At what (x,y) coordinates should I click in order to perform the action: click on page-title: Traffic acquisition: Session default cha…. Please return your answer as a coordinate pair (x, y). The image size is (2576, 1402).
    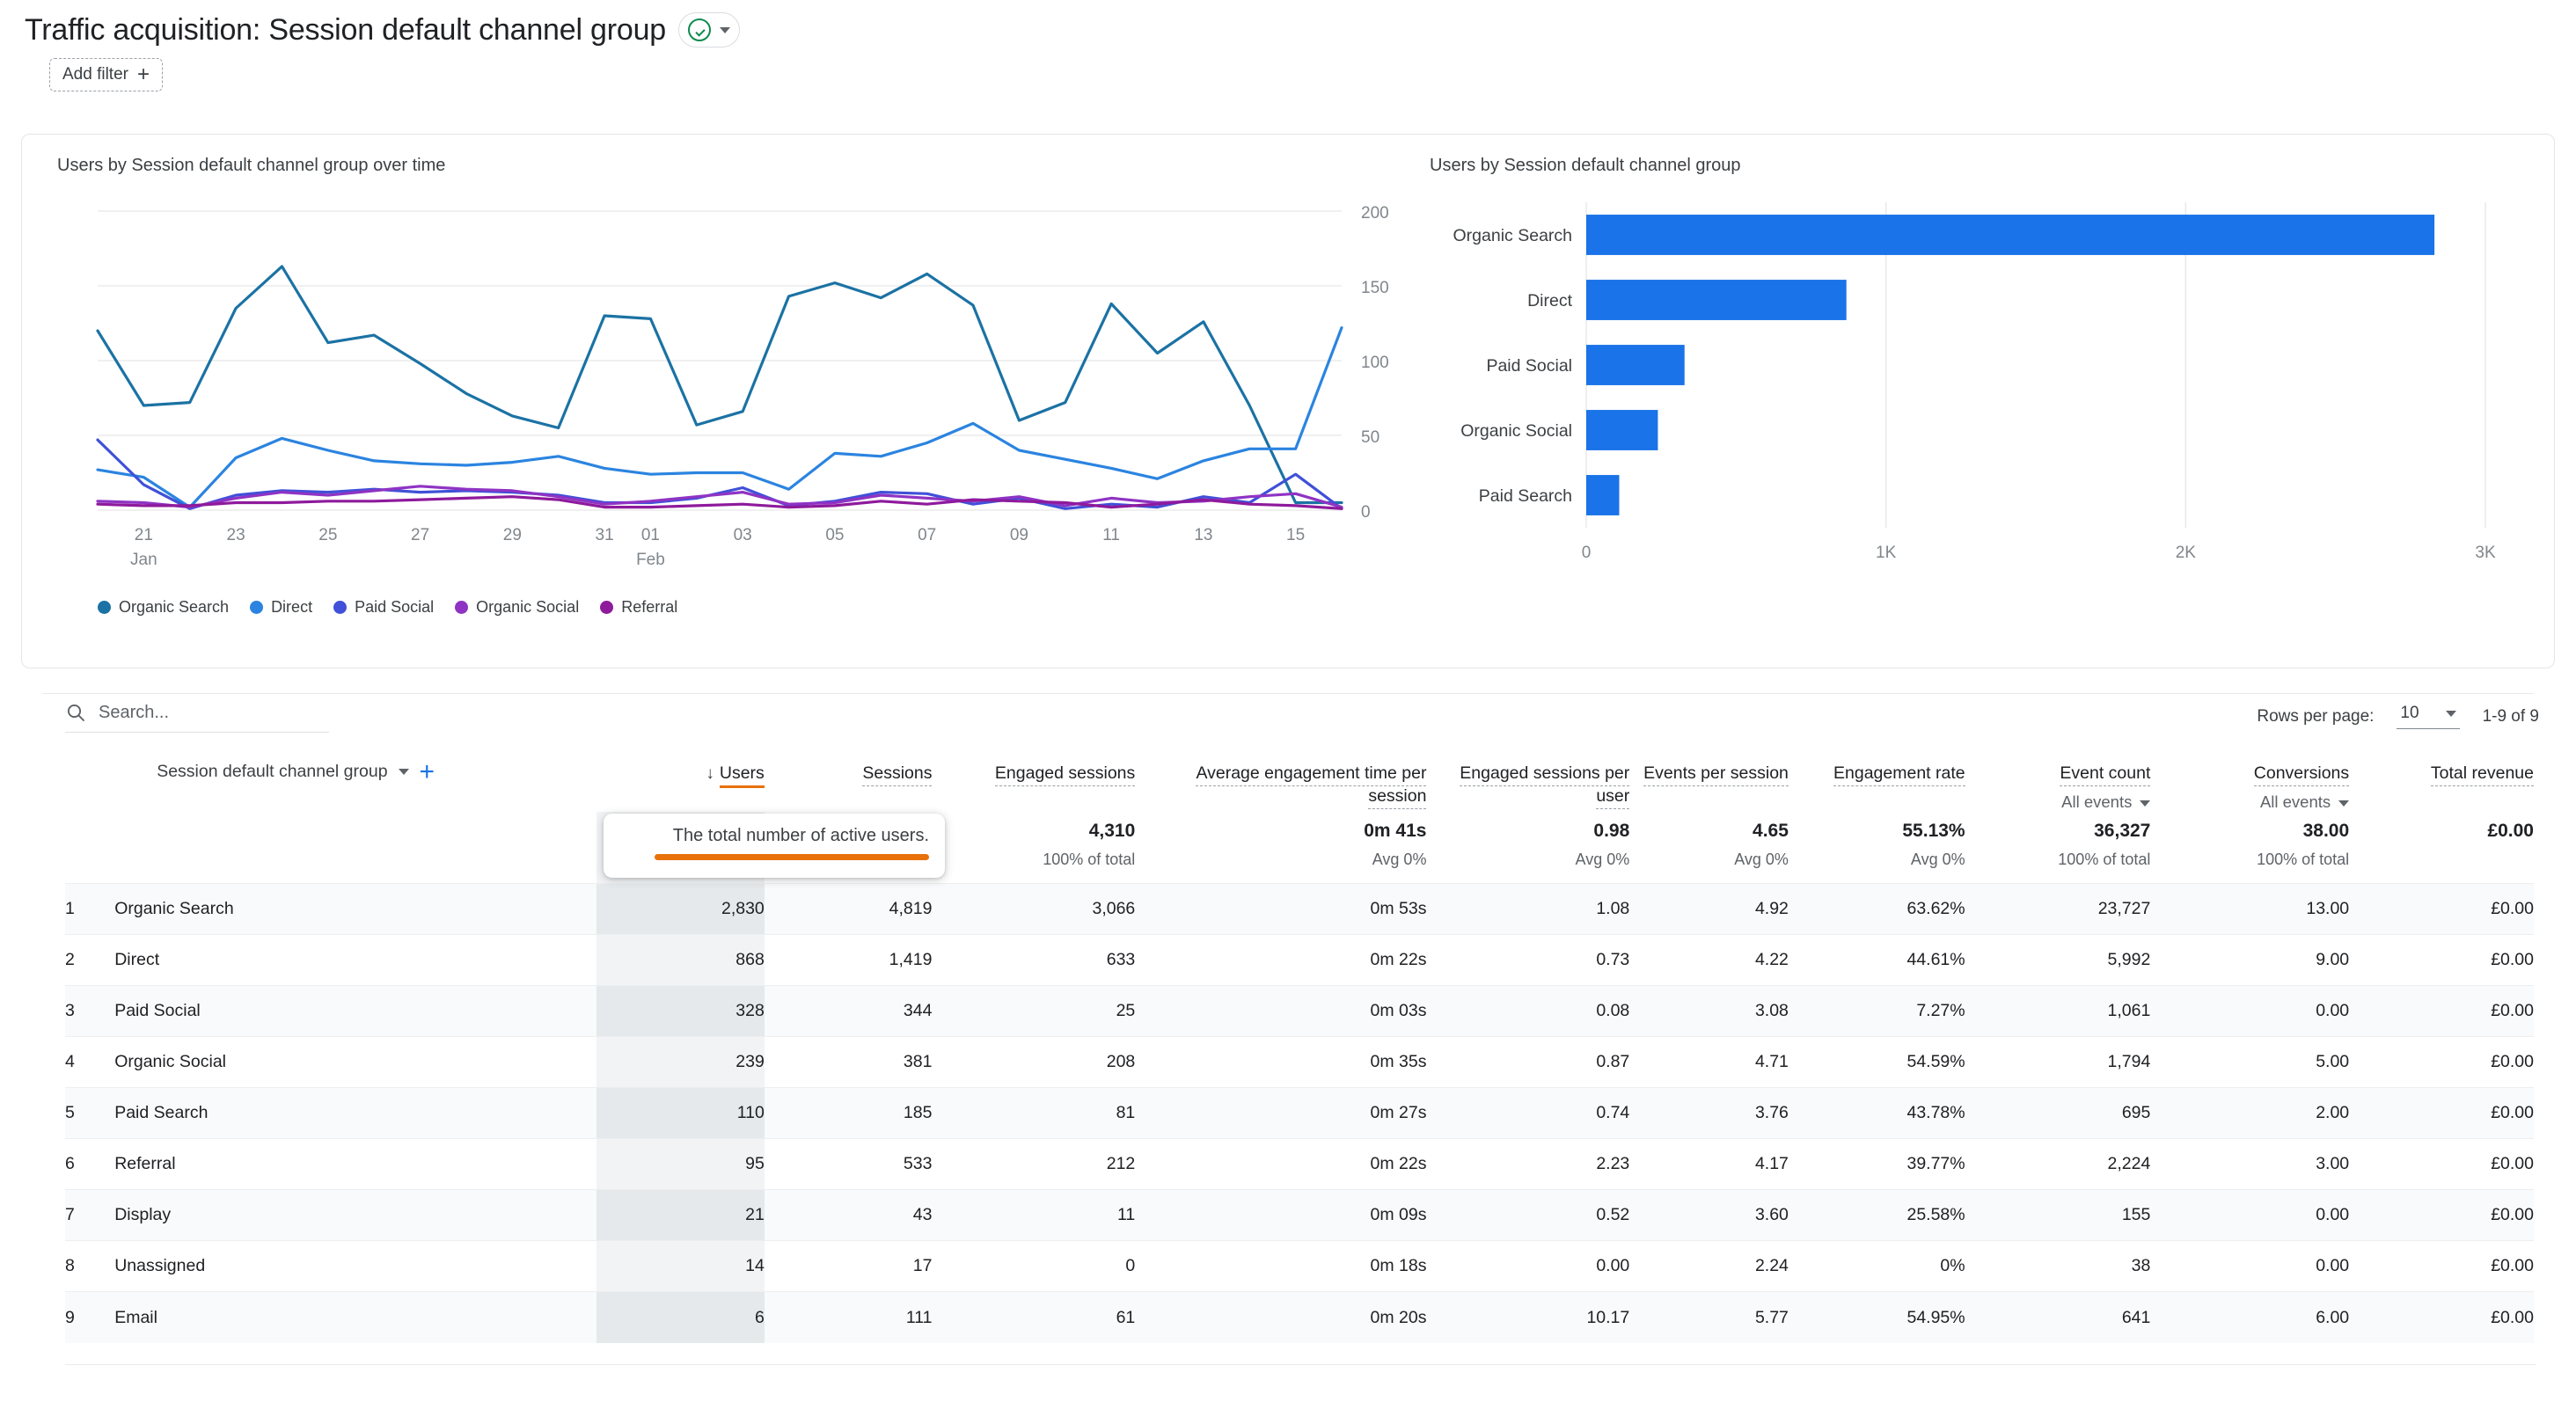
    Looking at the image, I should click on (346, 30).